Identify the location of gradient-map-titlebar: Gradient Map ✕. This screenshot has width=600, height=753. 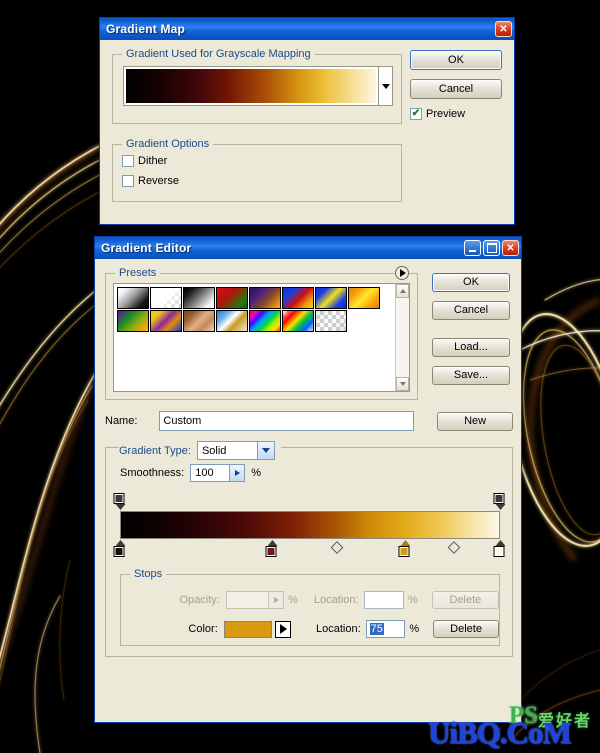
(307, 29).